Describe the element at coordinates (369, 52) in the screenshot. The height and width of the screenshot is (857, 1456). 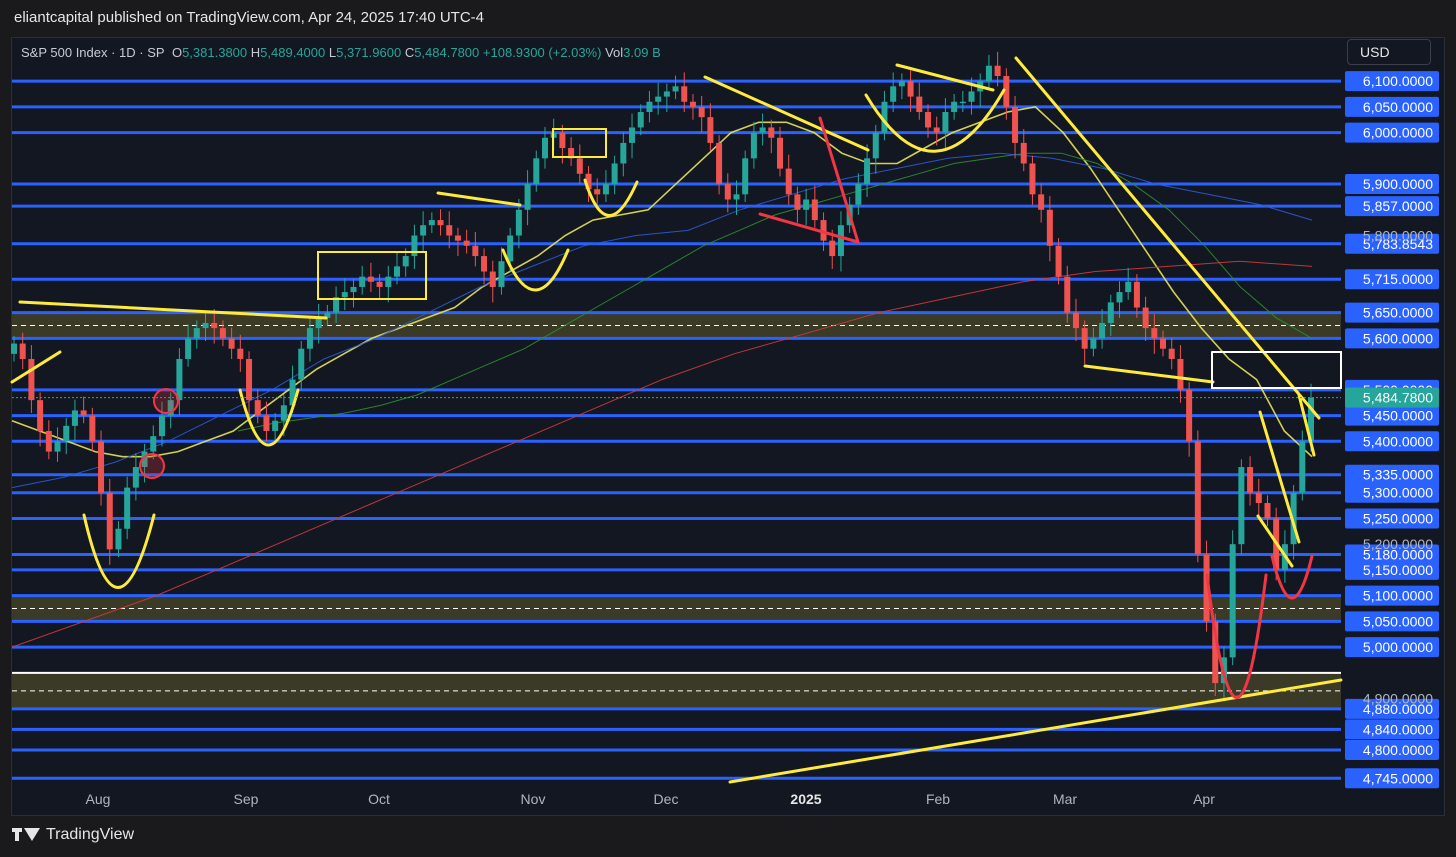
I see `legend-low: 5,371.9600` at that location.